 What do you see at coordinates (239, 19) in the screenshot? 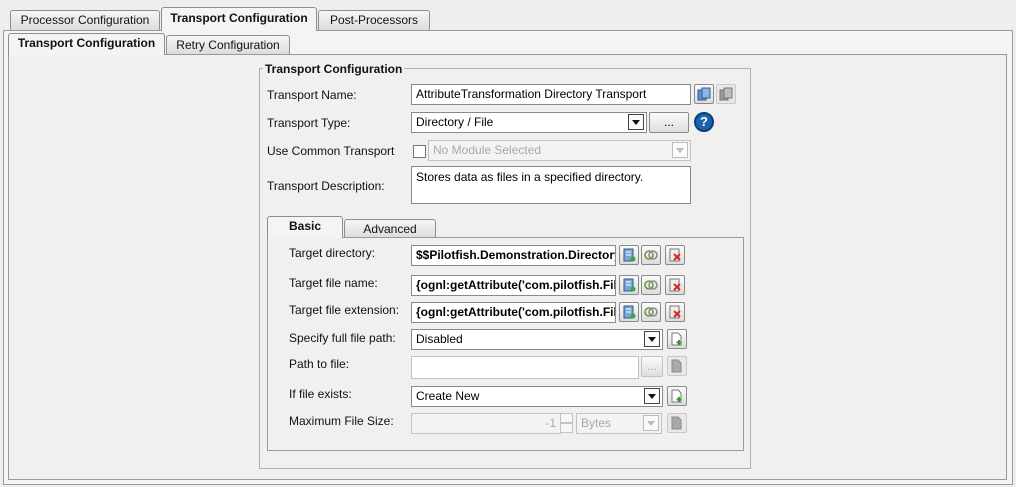
I see `tab-transport-configuration: Transport Configuration` at bounding box center [239, 19].